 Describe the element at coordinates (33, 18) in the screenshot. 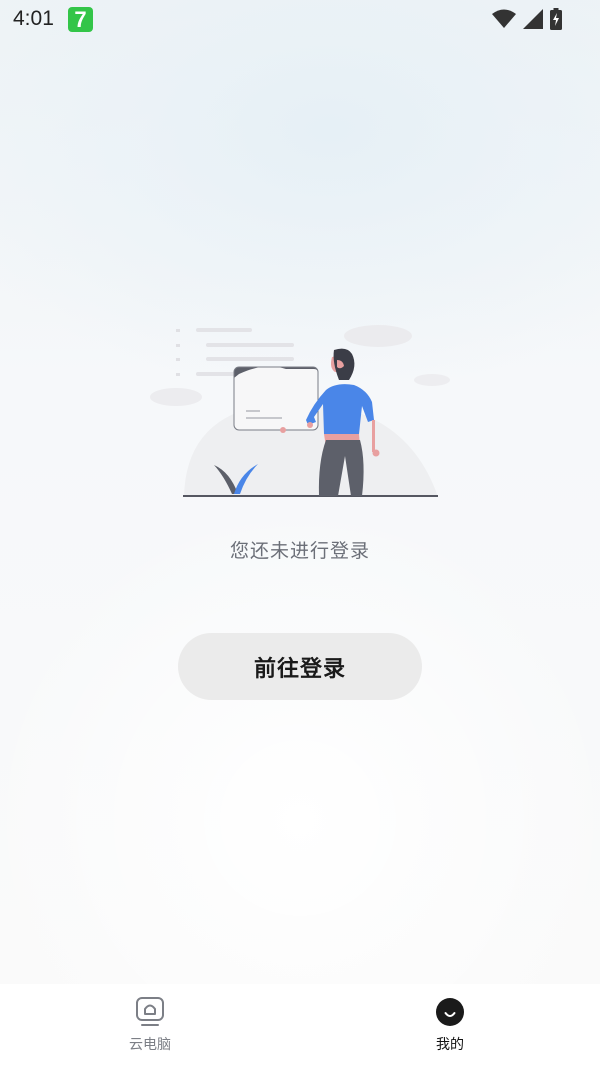

I see `status-time: 4:01` at that location.